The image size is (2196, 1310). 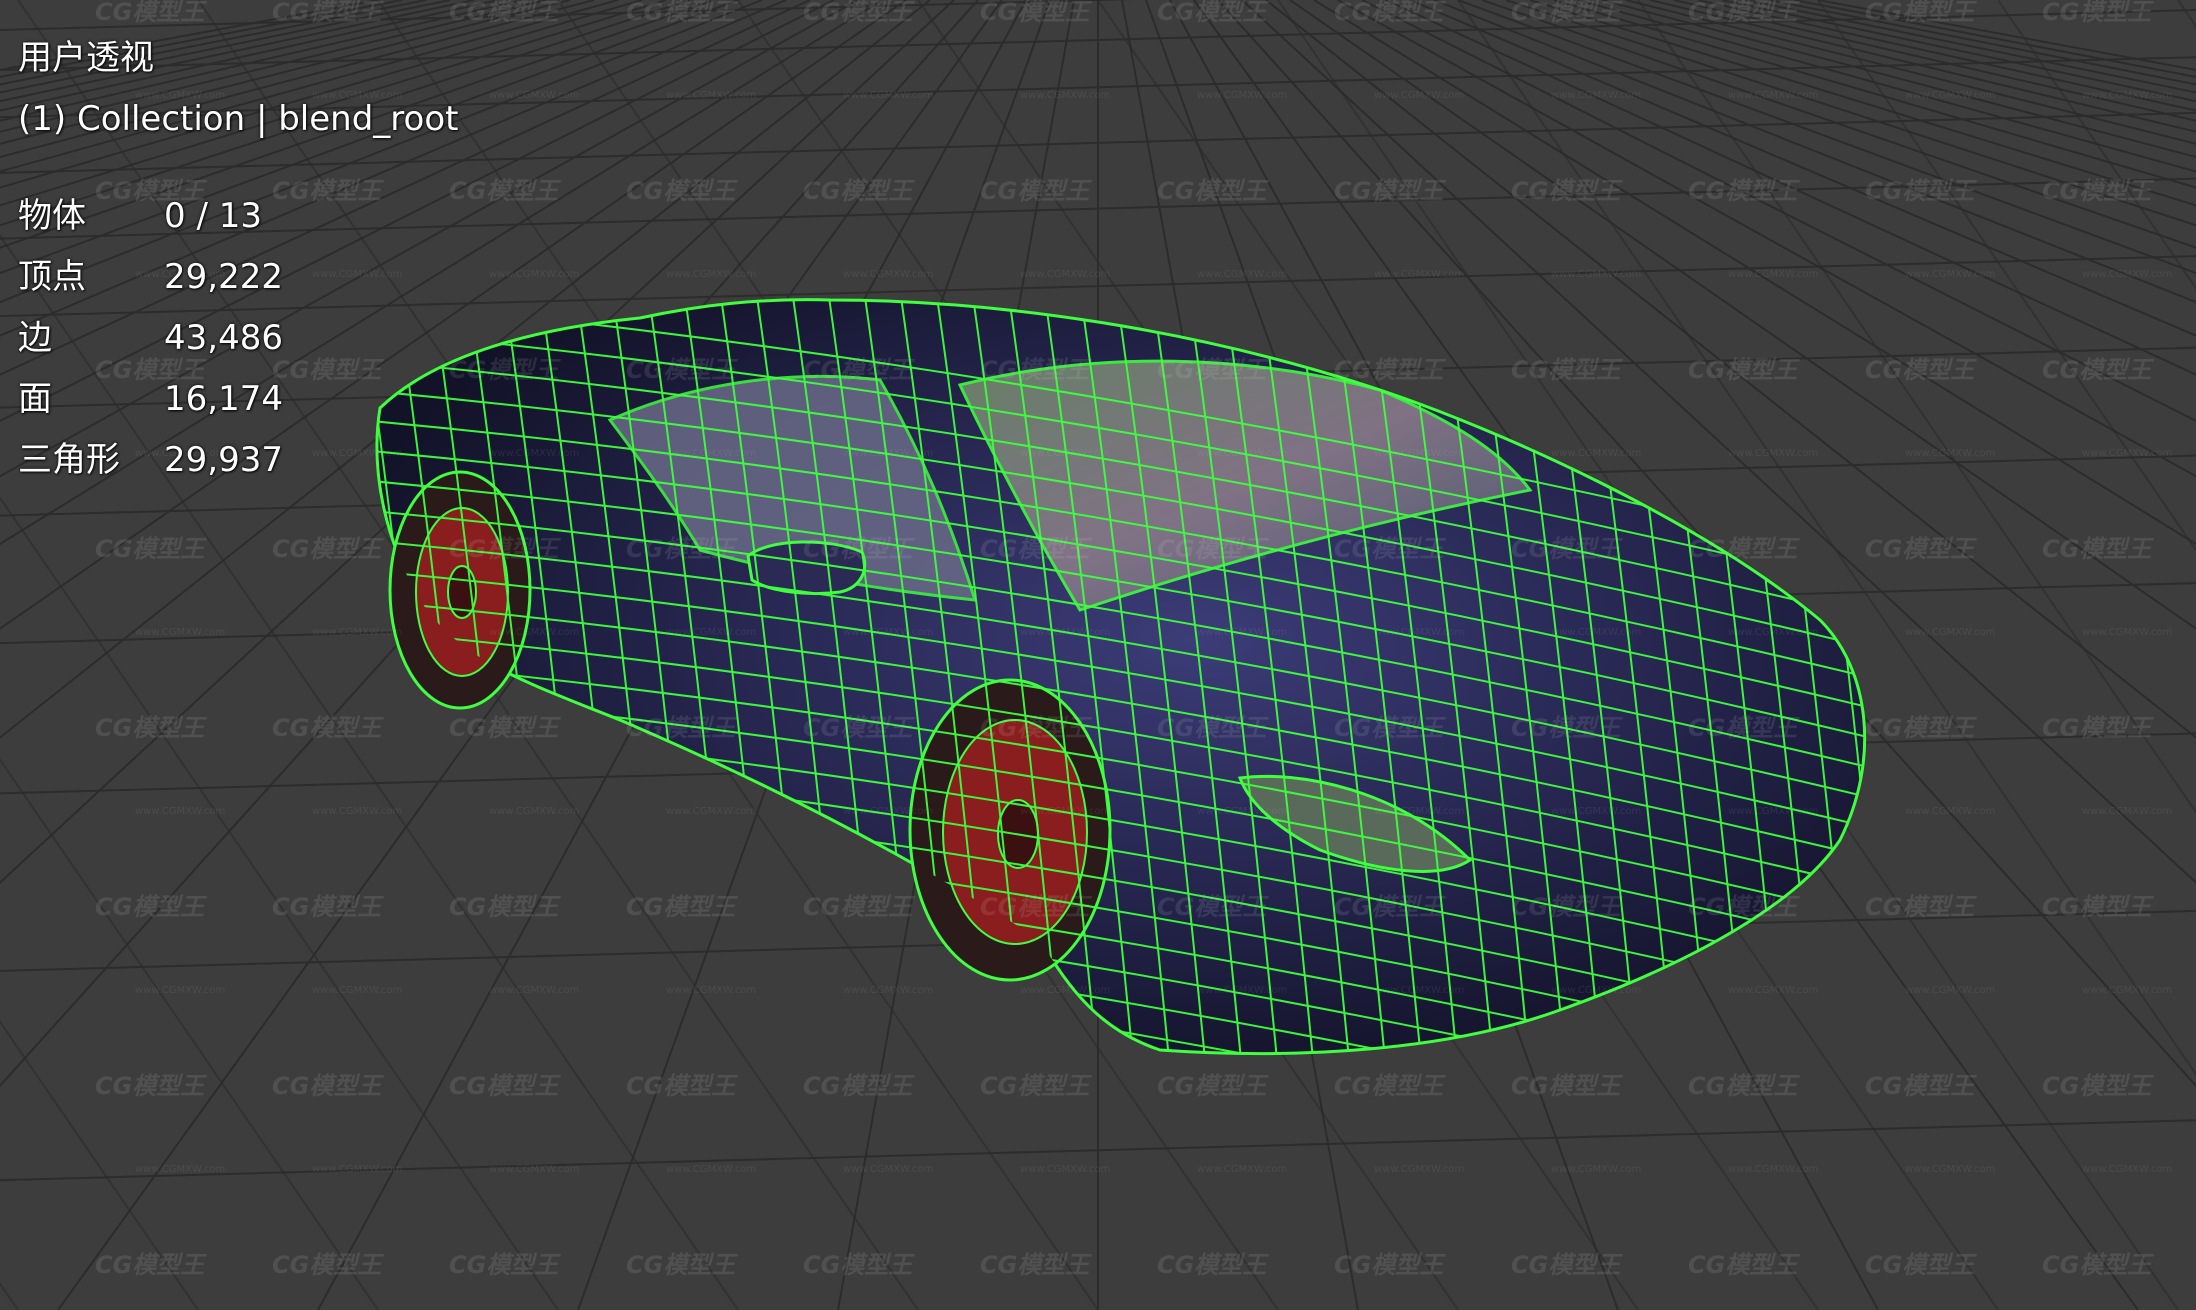 I want to click on stat-label: 物体, so click(x=52, y=216).